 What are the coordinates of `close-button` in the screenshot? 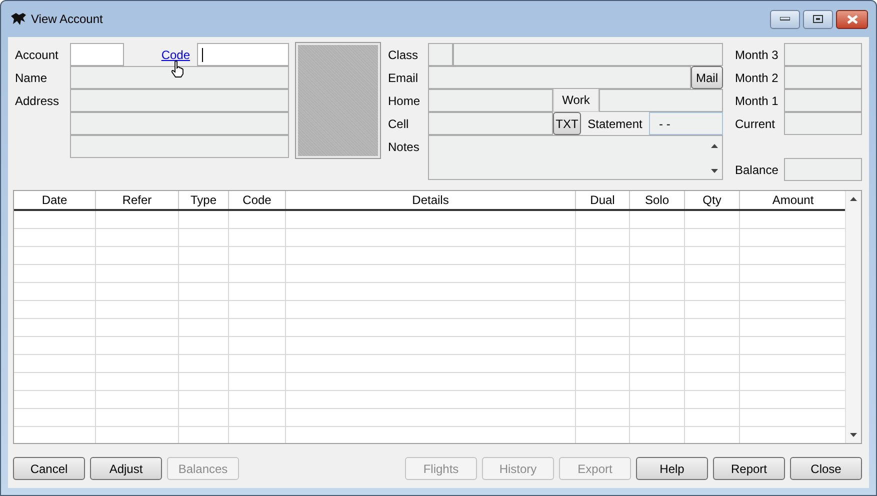 It's located at (852, 19).